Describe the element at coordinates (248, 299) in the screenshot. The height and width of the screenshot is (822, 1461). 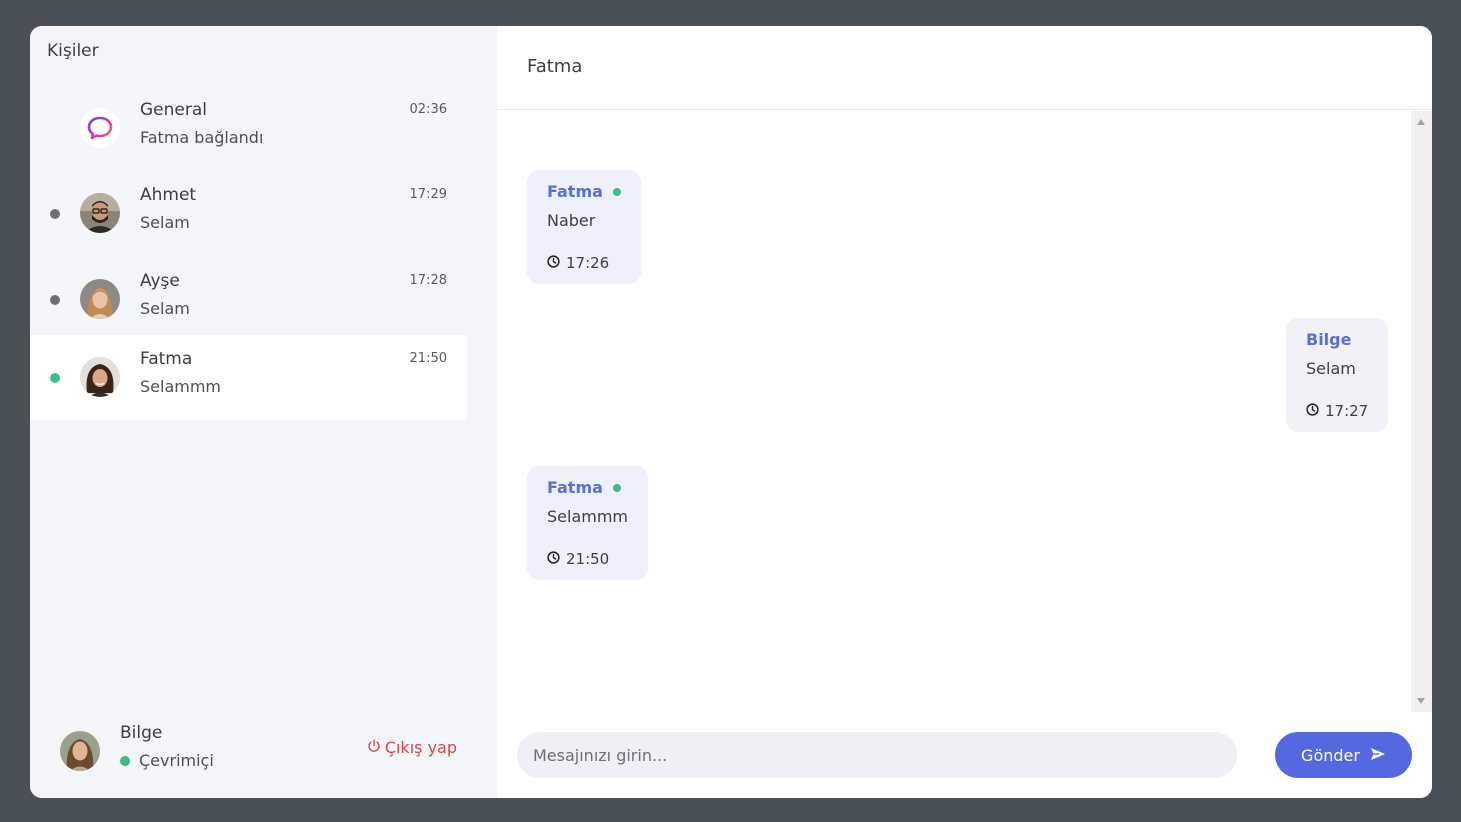
I see `contact-item-ayse: Ayşe Selam 17:28` at that location.